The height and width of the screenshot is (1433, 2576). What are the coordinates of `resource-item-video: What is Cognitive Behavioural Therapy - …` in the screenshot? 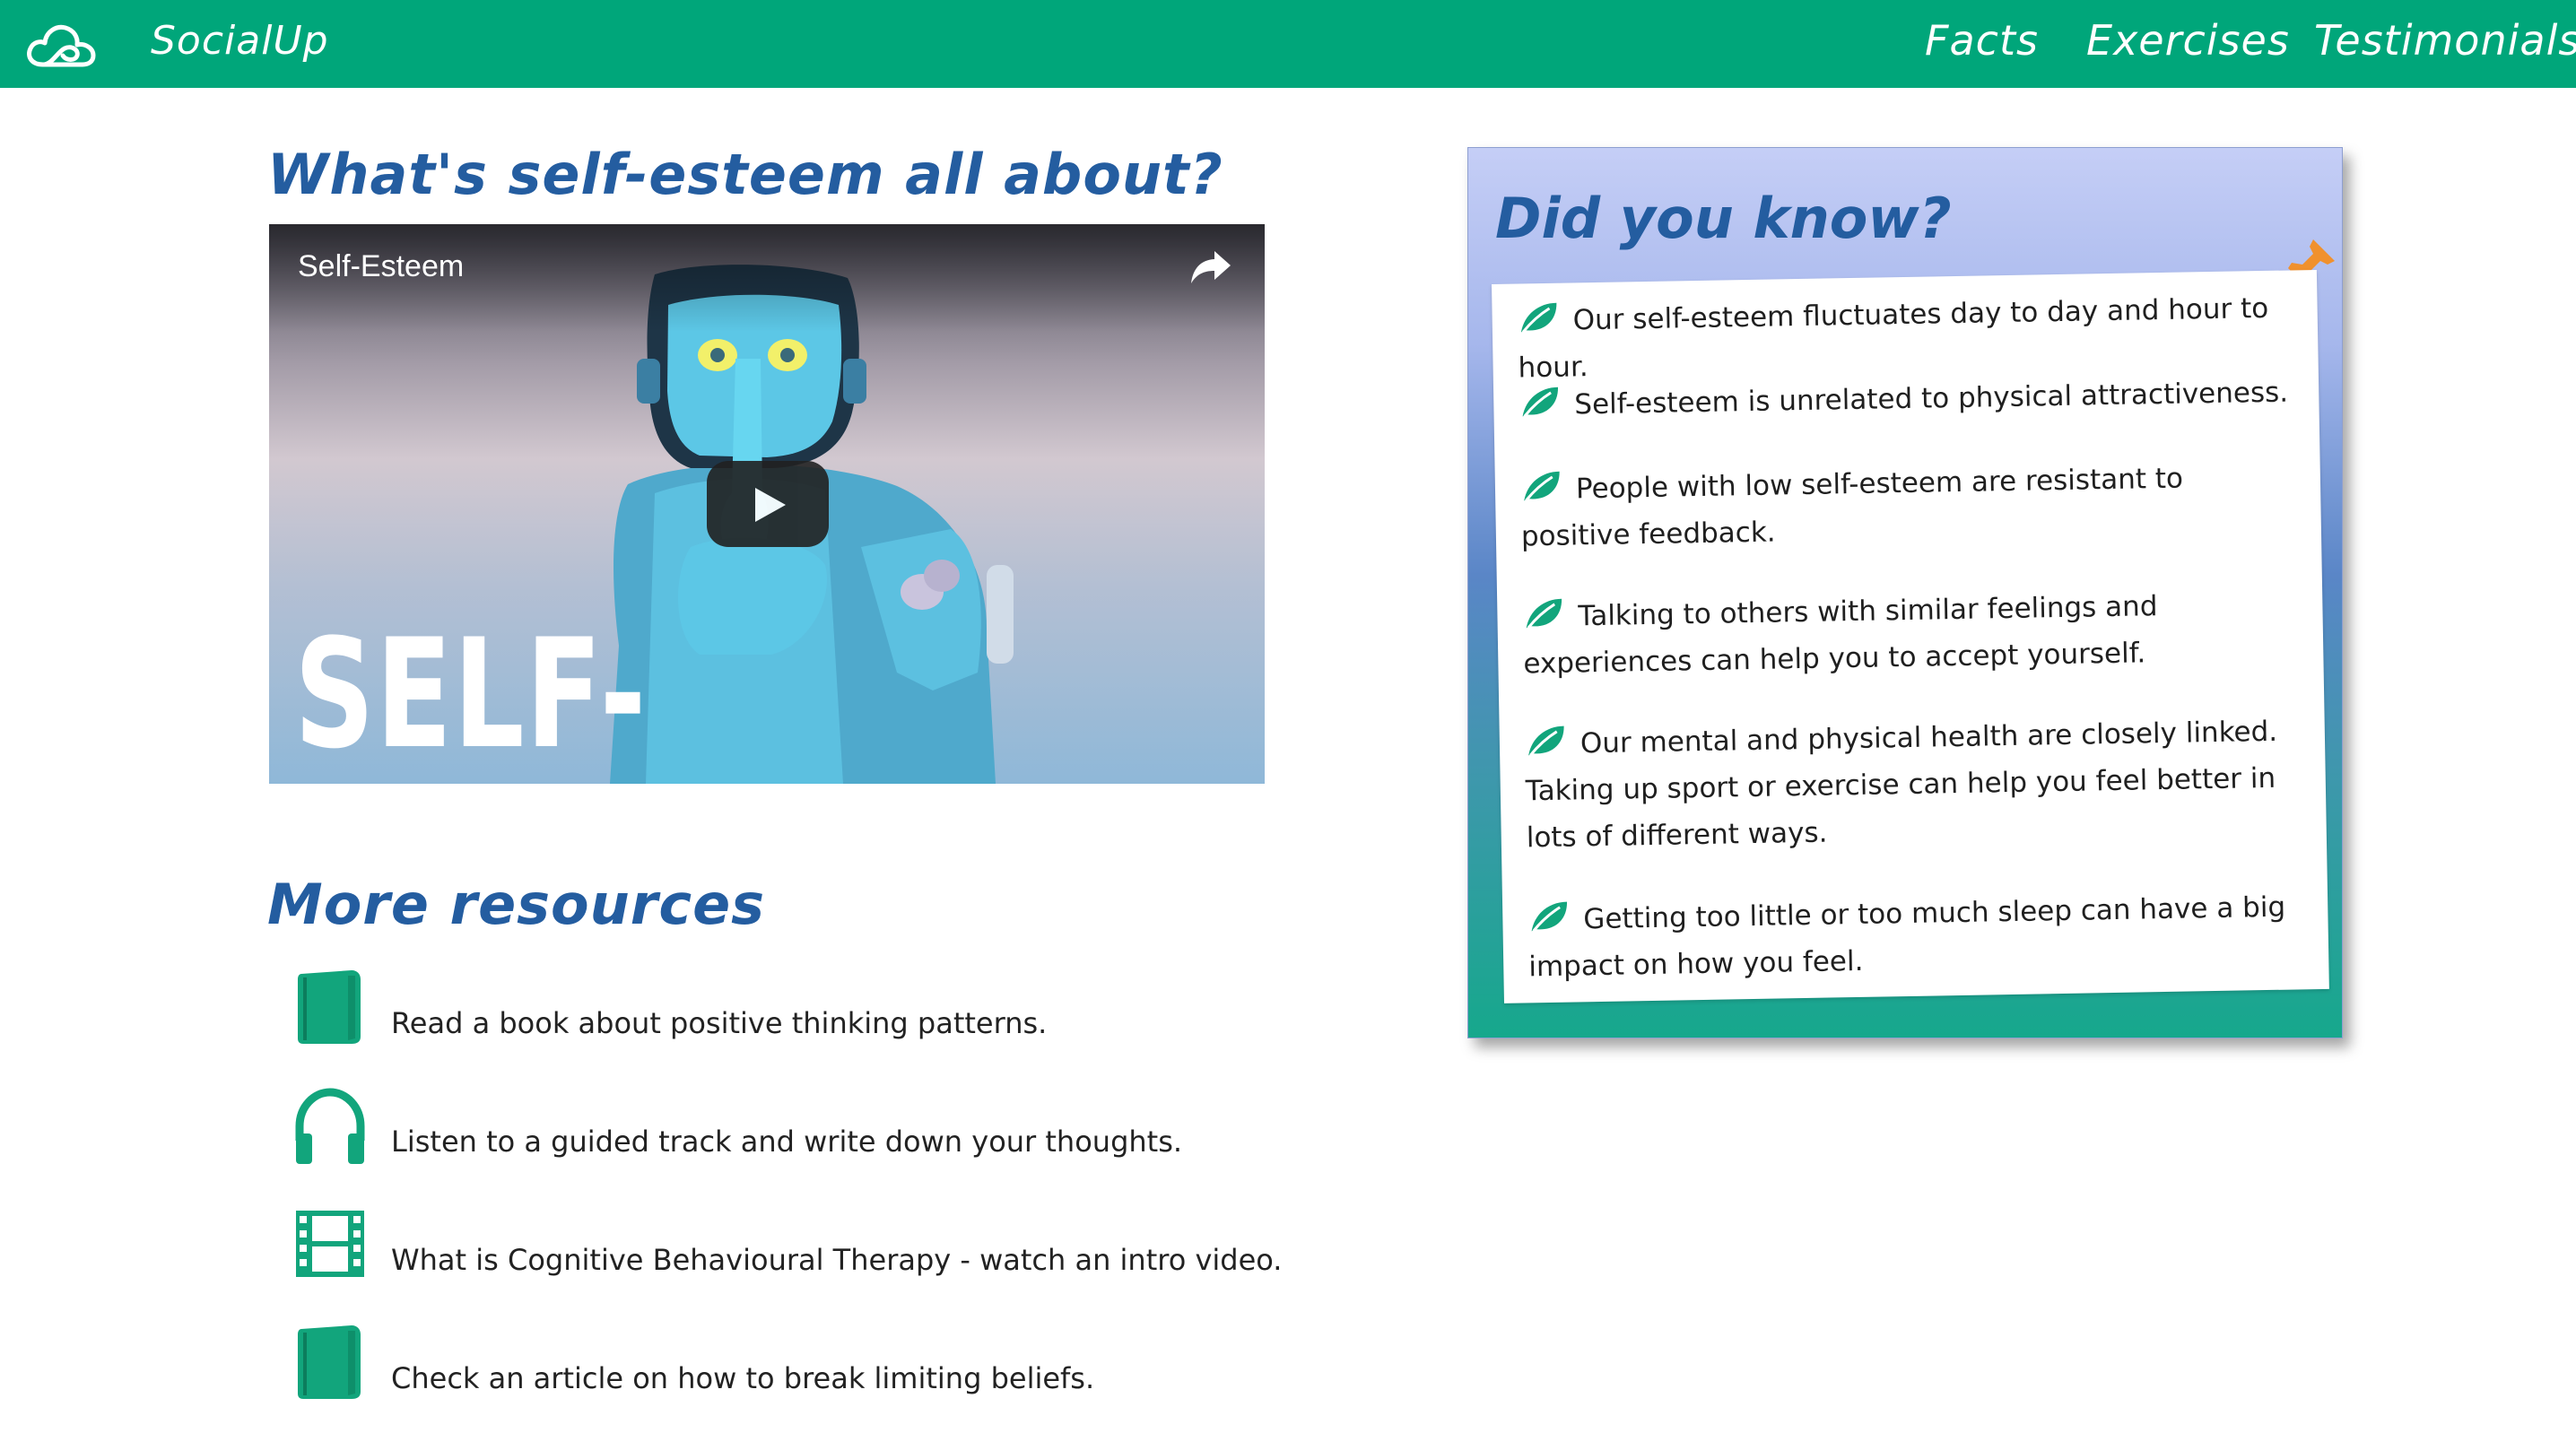 It's located at (787, 1243).